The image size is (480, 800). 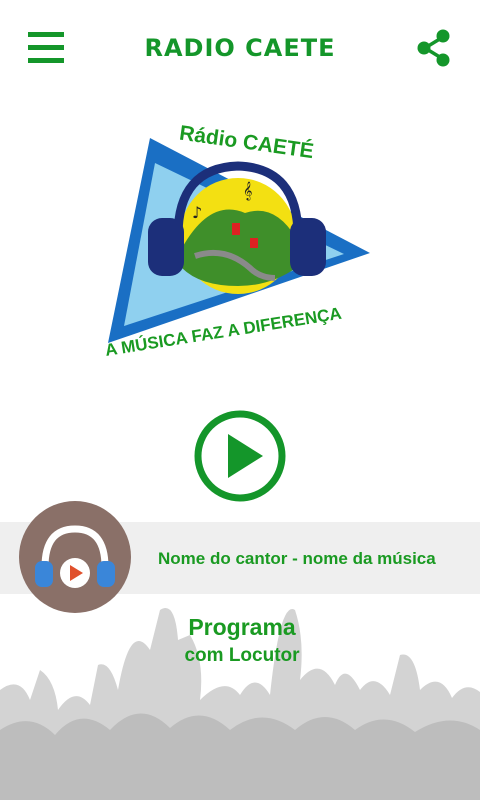 I want to click on share-icon, so click(x=434, y=48).